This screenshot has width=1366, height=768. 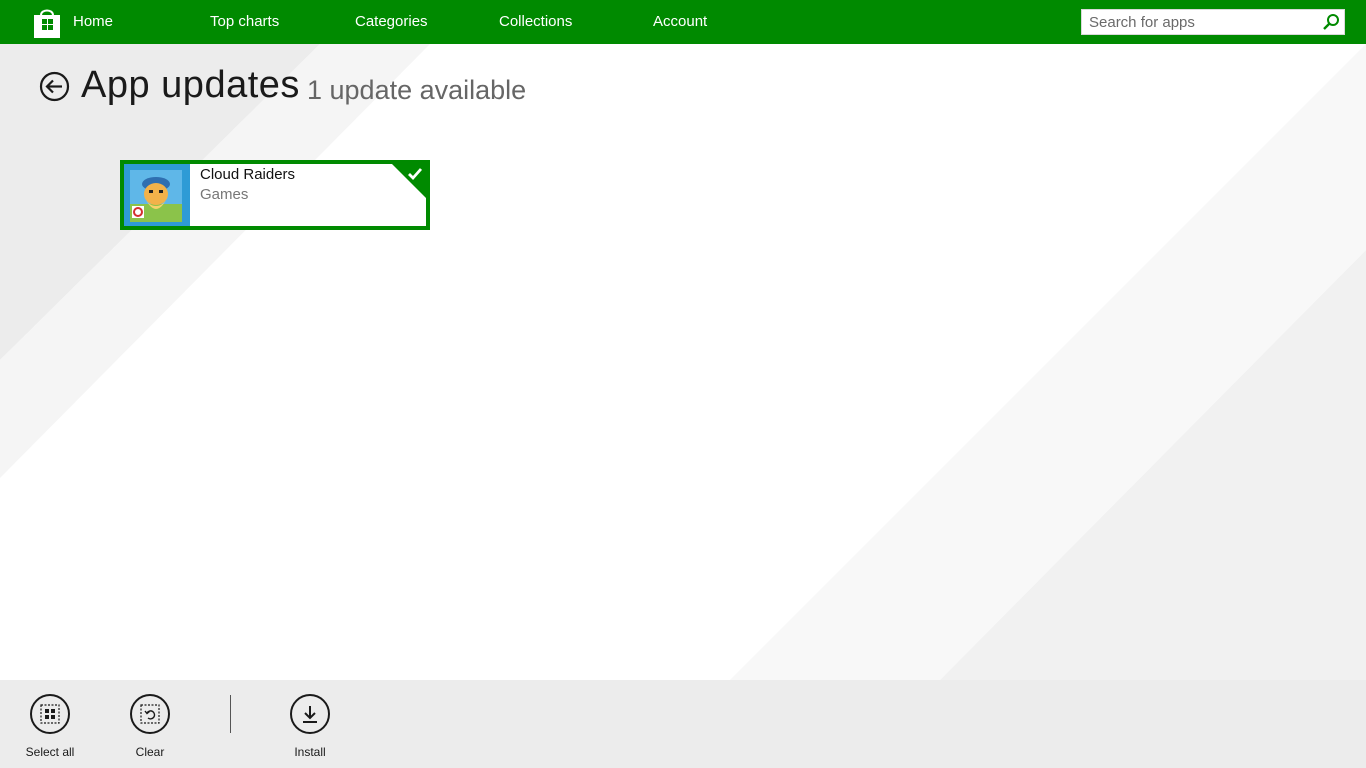 What do you see at coordinates (417, 90) in the screenshot?
I see `update-count: 1 update available` at bounding box center [417, 90].